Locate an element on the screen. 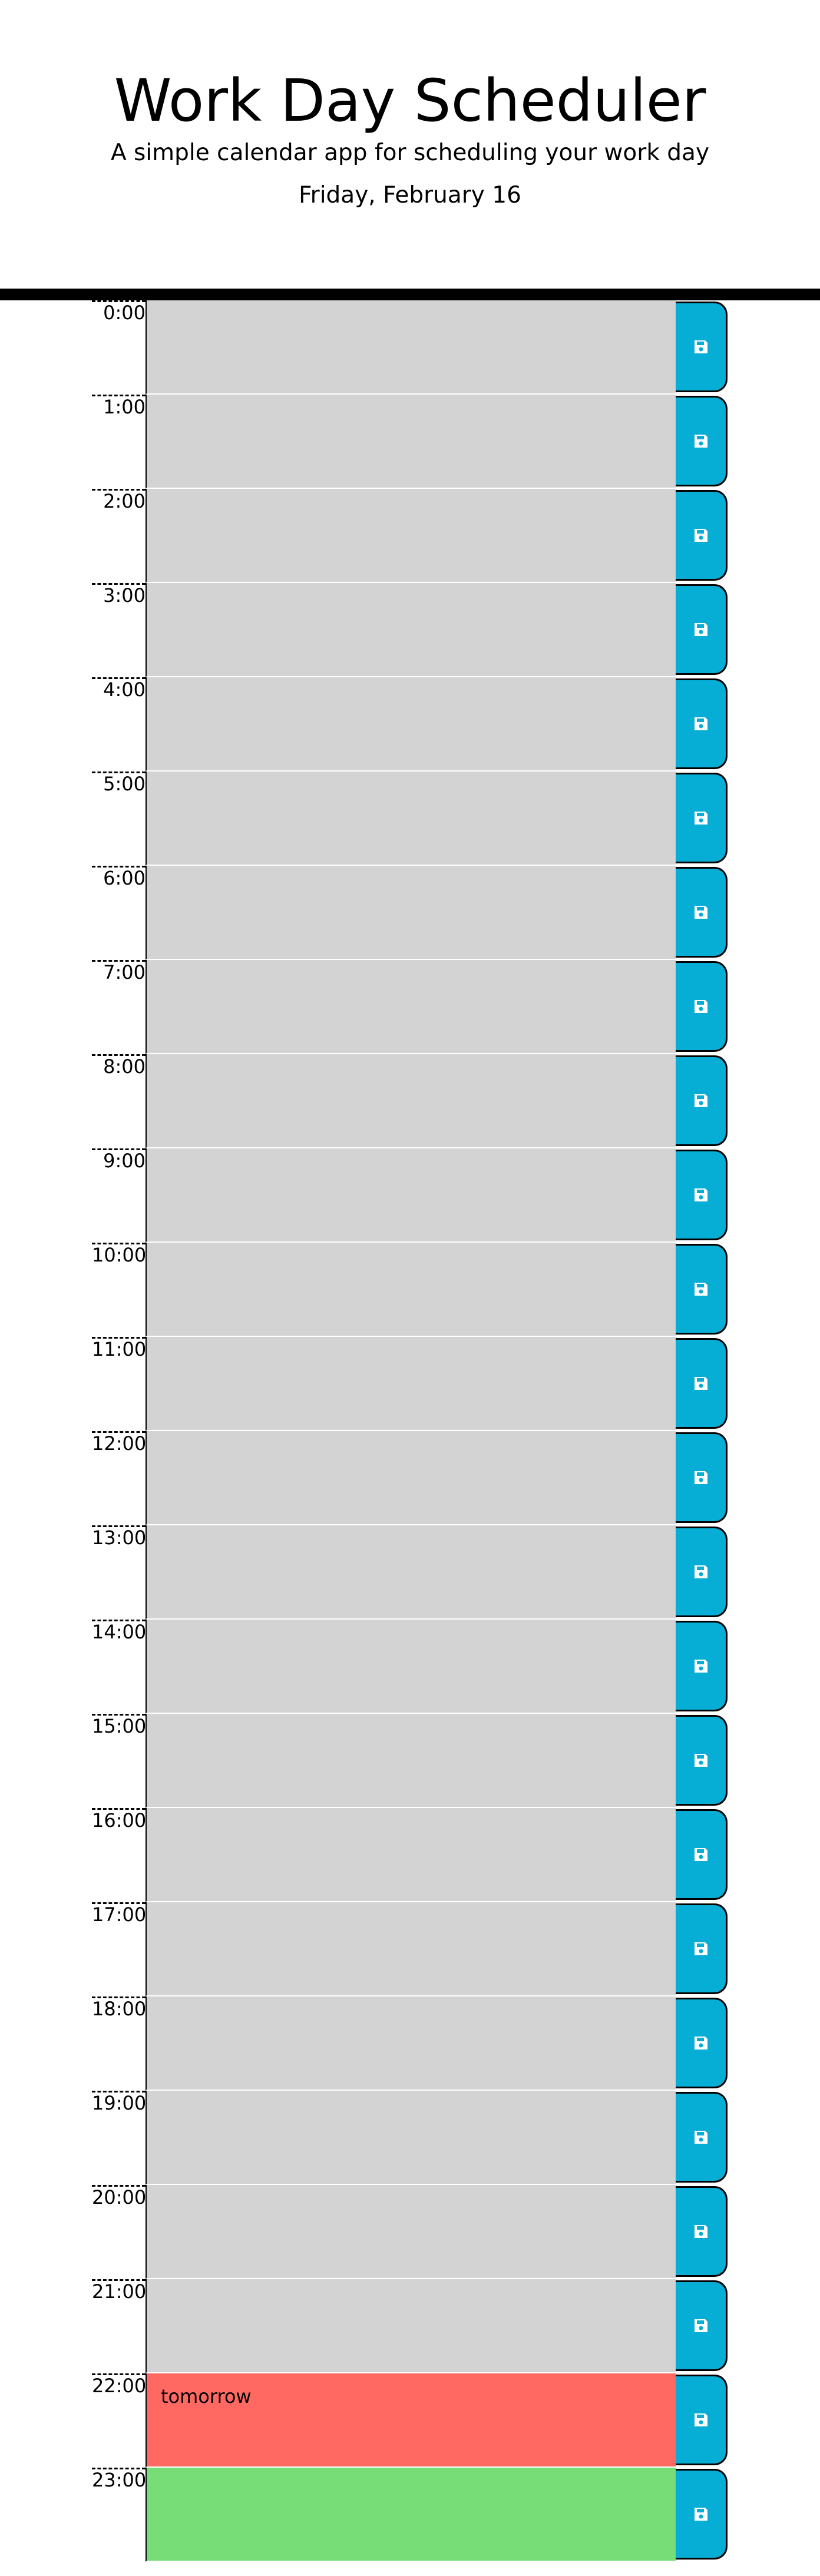 Image resolution: width=820 pixels, height=2576 pixels. hour-label: 1:00 is located at coordinates (119, 442).